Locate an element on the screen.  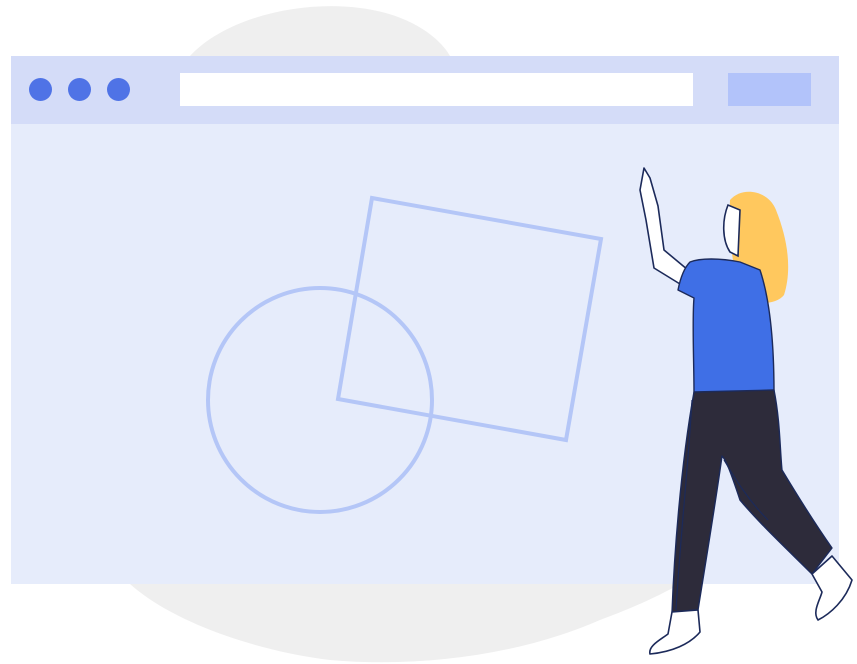
head is located at coordinates (731, 230).